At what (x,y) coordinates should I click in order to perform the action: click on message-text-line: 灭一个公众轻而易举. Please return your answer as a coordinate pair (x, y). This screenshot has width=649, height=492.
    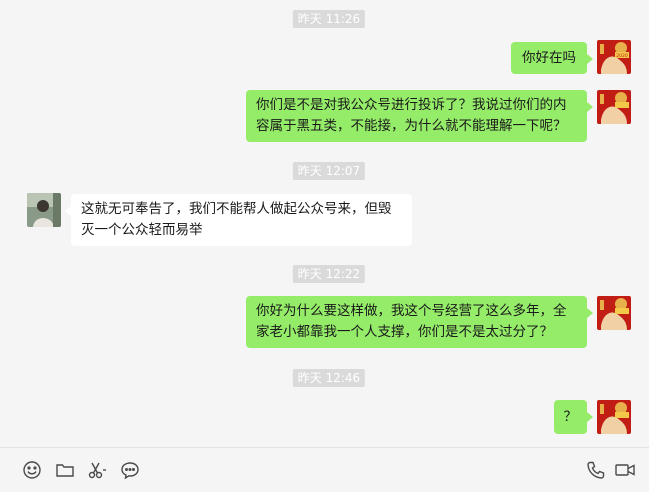
    Looking at the image, I should click on (142, 230).